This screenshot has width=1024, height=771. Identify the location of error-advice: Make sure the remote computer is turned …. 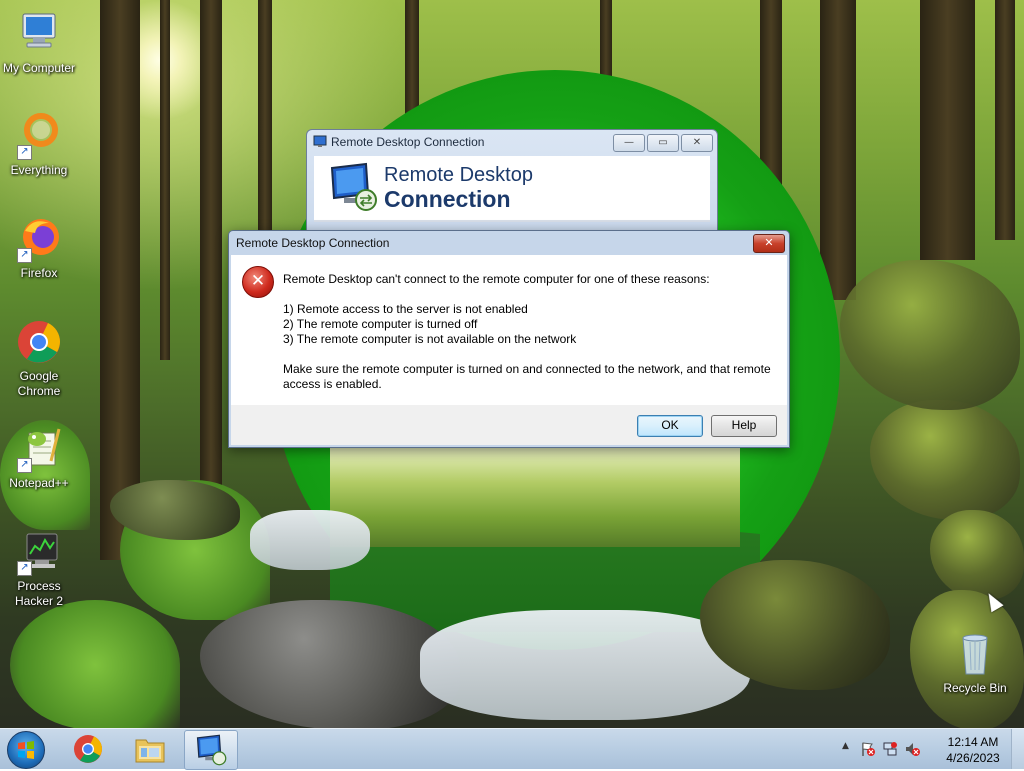
(527, 376).